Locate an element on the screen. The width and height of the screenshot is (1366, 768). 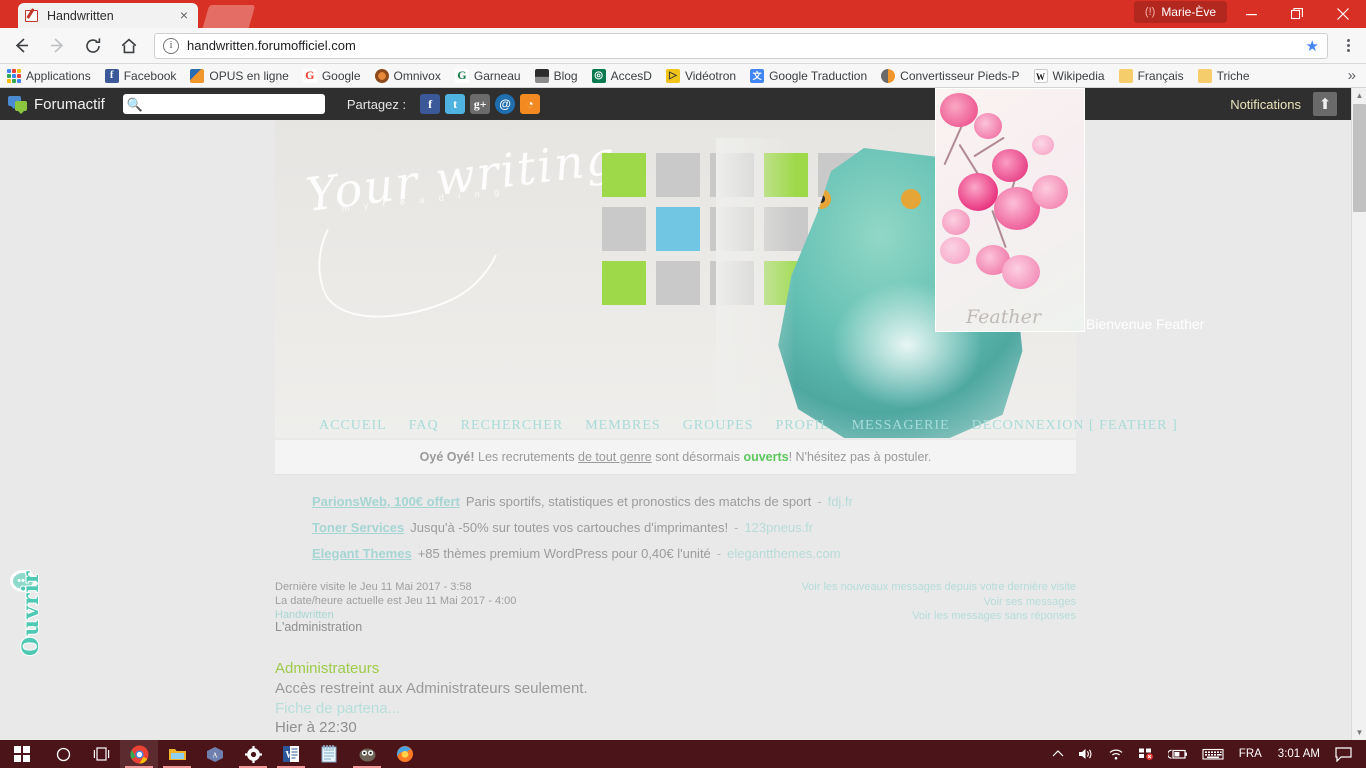
notifications-toggle-button: ⬆ is located at coordinates (1325, 104).